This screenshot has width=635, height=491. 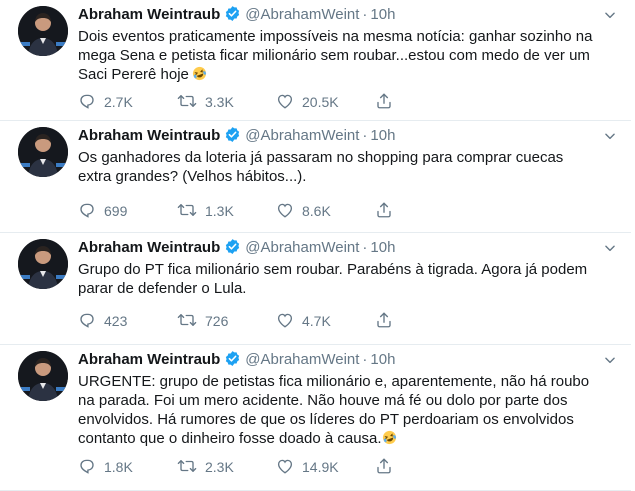 I want to click on tweet-text-line: parar de defender o Lula., so click(x=162, y=288).